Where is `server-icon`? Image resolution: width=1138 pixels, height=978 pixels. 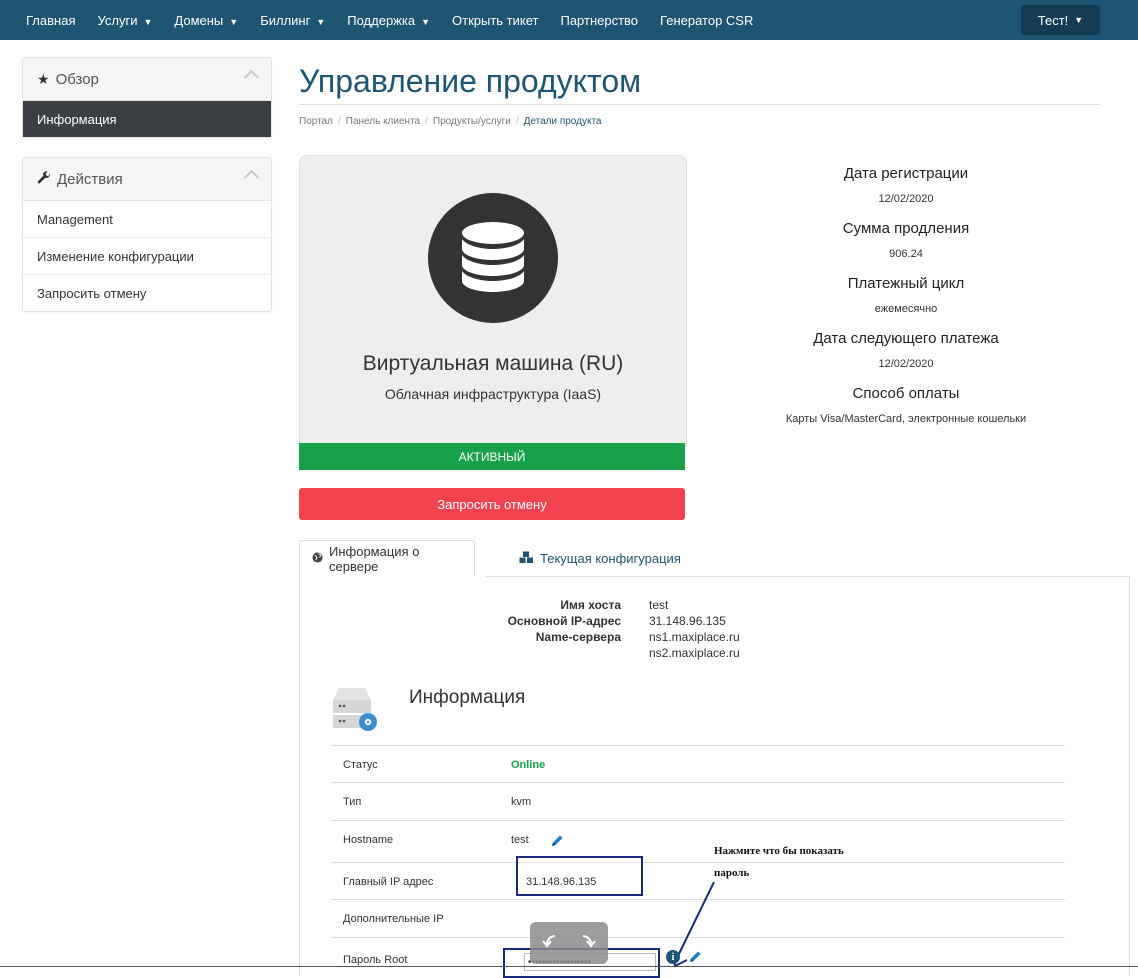
server-icon is located at coordinates (356, 712).